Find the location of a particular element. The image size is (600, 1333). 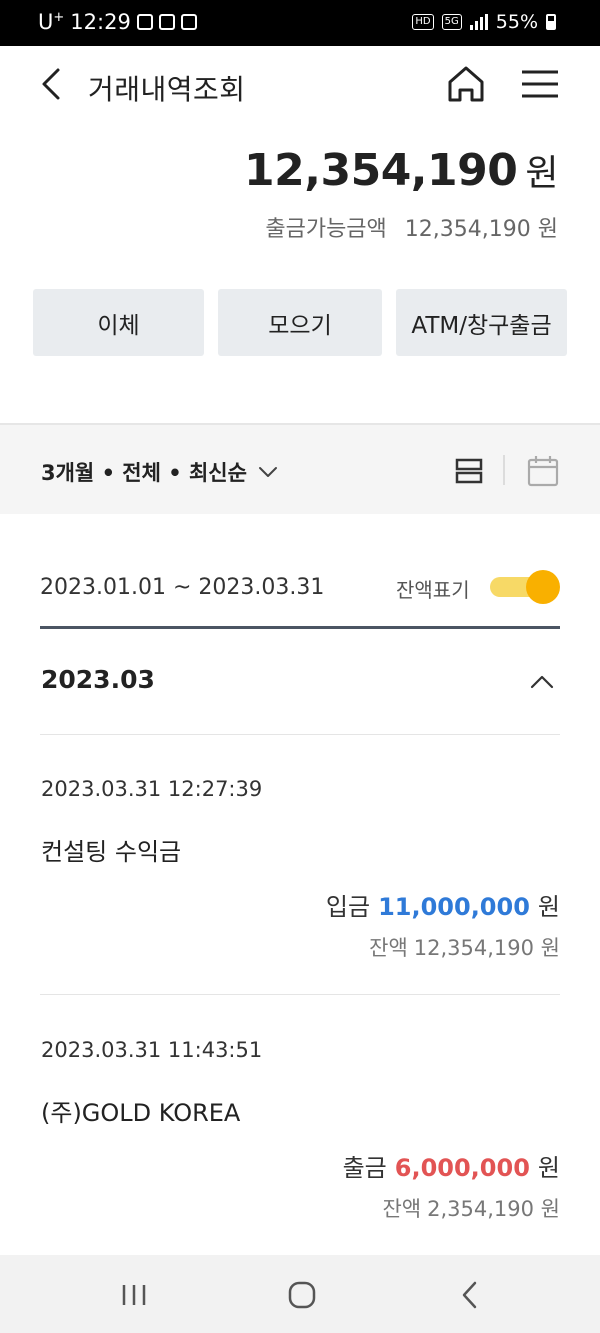

transfer-button: 이체 is located at coordinates (118, 322).